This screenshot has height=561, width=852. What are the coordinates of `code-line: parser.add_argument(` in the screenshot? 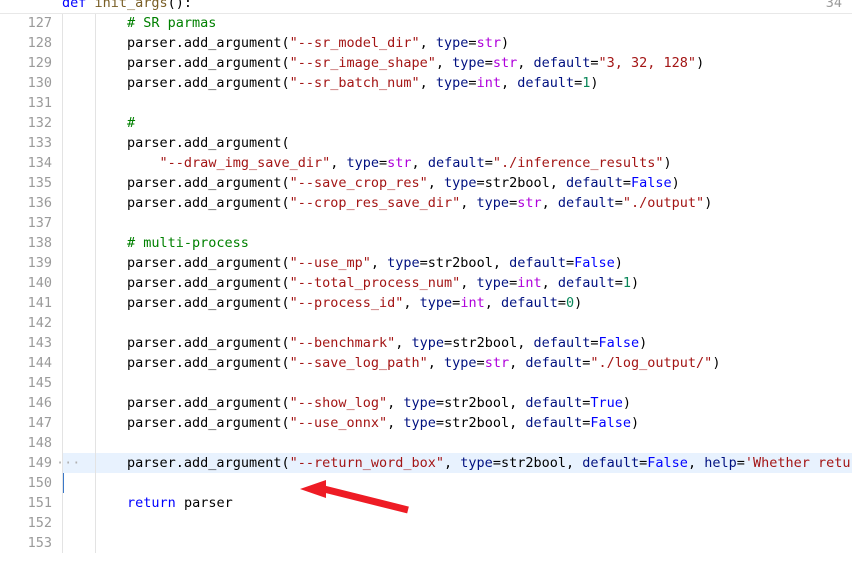 It's located at (176, 143).